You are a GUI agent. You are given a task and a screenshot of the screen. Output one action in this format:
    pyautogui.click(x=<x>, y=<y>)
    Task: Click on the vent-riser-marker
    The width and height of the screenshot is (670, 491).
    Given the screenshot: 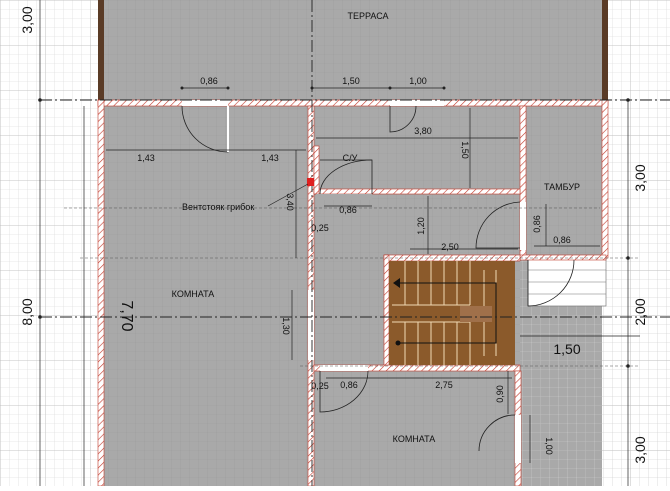 What is the action you would take?
    pyautogui.click(x=310, y=182)
    